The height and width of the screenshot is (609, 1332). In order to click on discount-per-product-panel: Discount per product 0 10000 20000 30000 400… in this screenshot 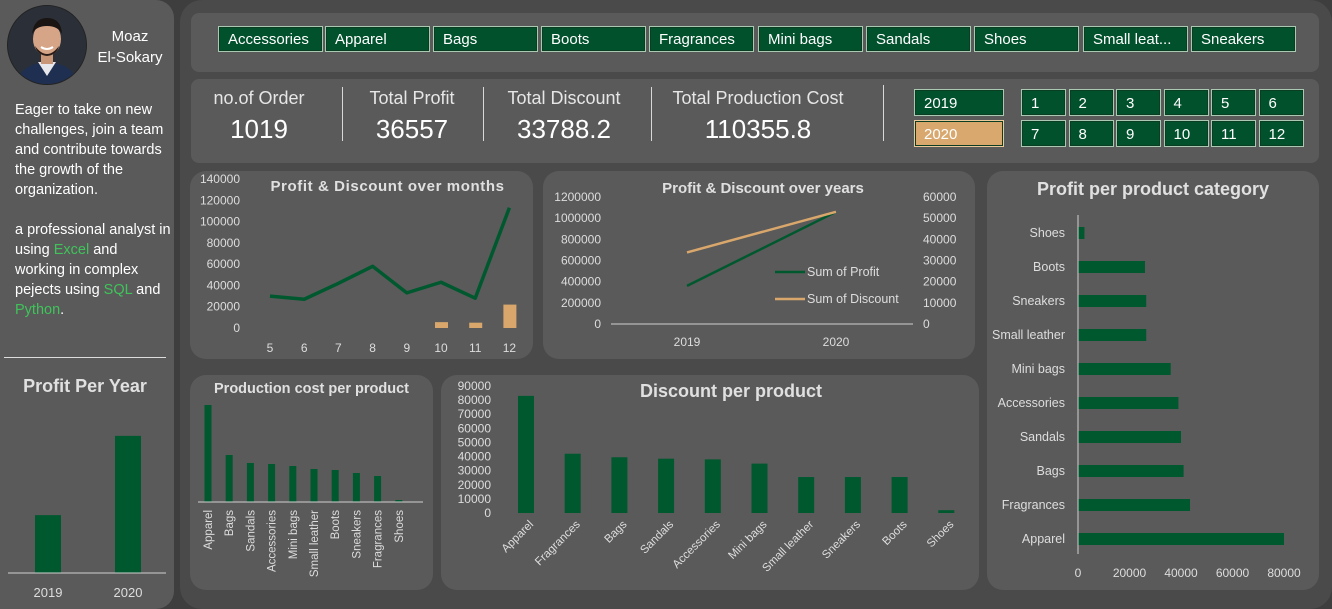, I will do `click(710, 482)`.